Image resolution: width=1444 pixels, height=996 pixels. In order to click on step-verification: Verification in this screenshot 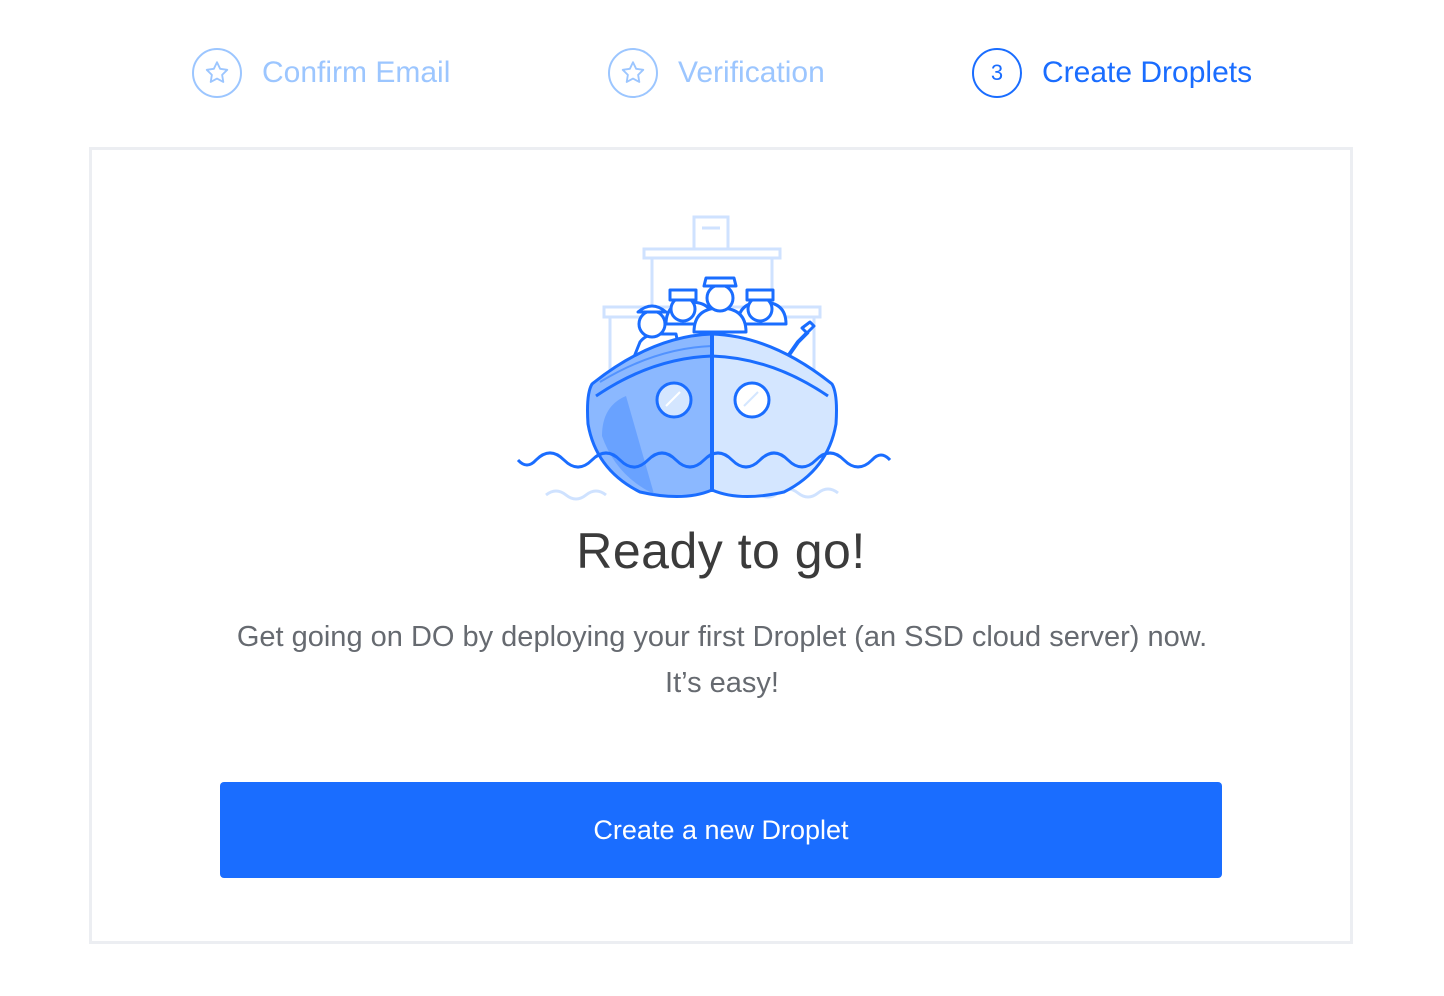, I will do `click(716, 73)`.